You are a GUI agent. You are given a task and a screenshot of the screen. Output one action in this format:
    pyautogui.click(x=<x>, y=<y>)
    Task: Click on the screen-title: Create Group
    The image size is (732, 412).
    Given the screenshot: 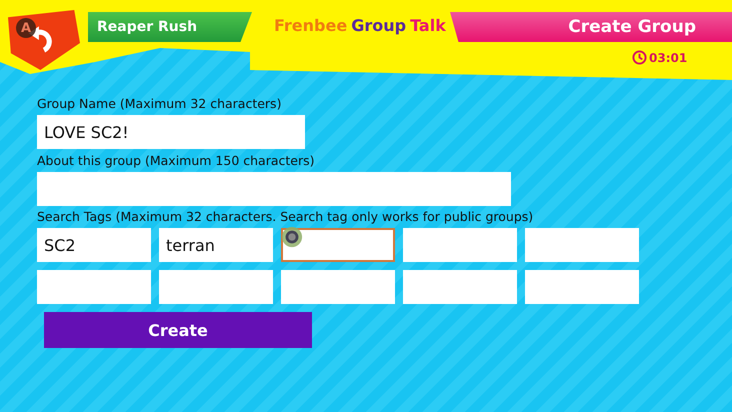 What is the action you would take?
    pyautogui.click(x=632, y=27)
    